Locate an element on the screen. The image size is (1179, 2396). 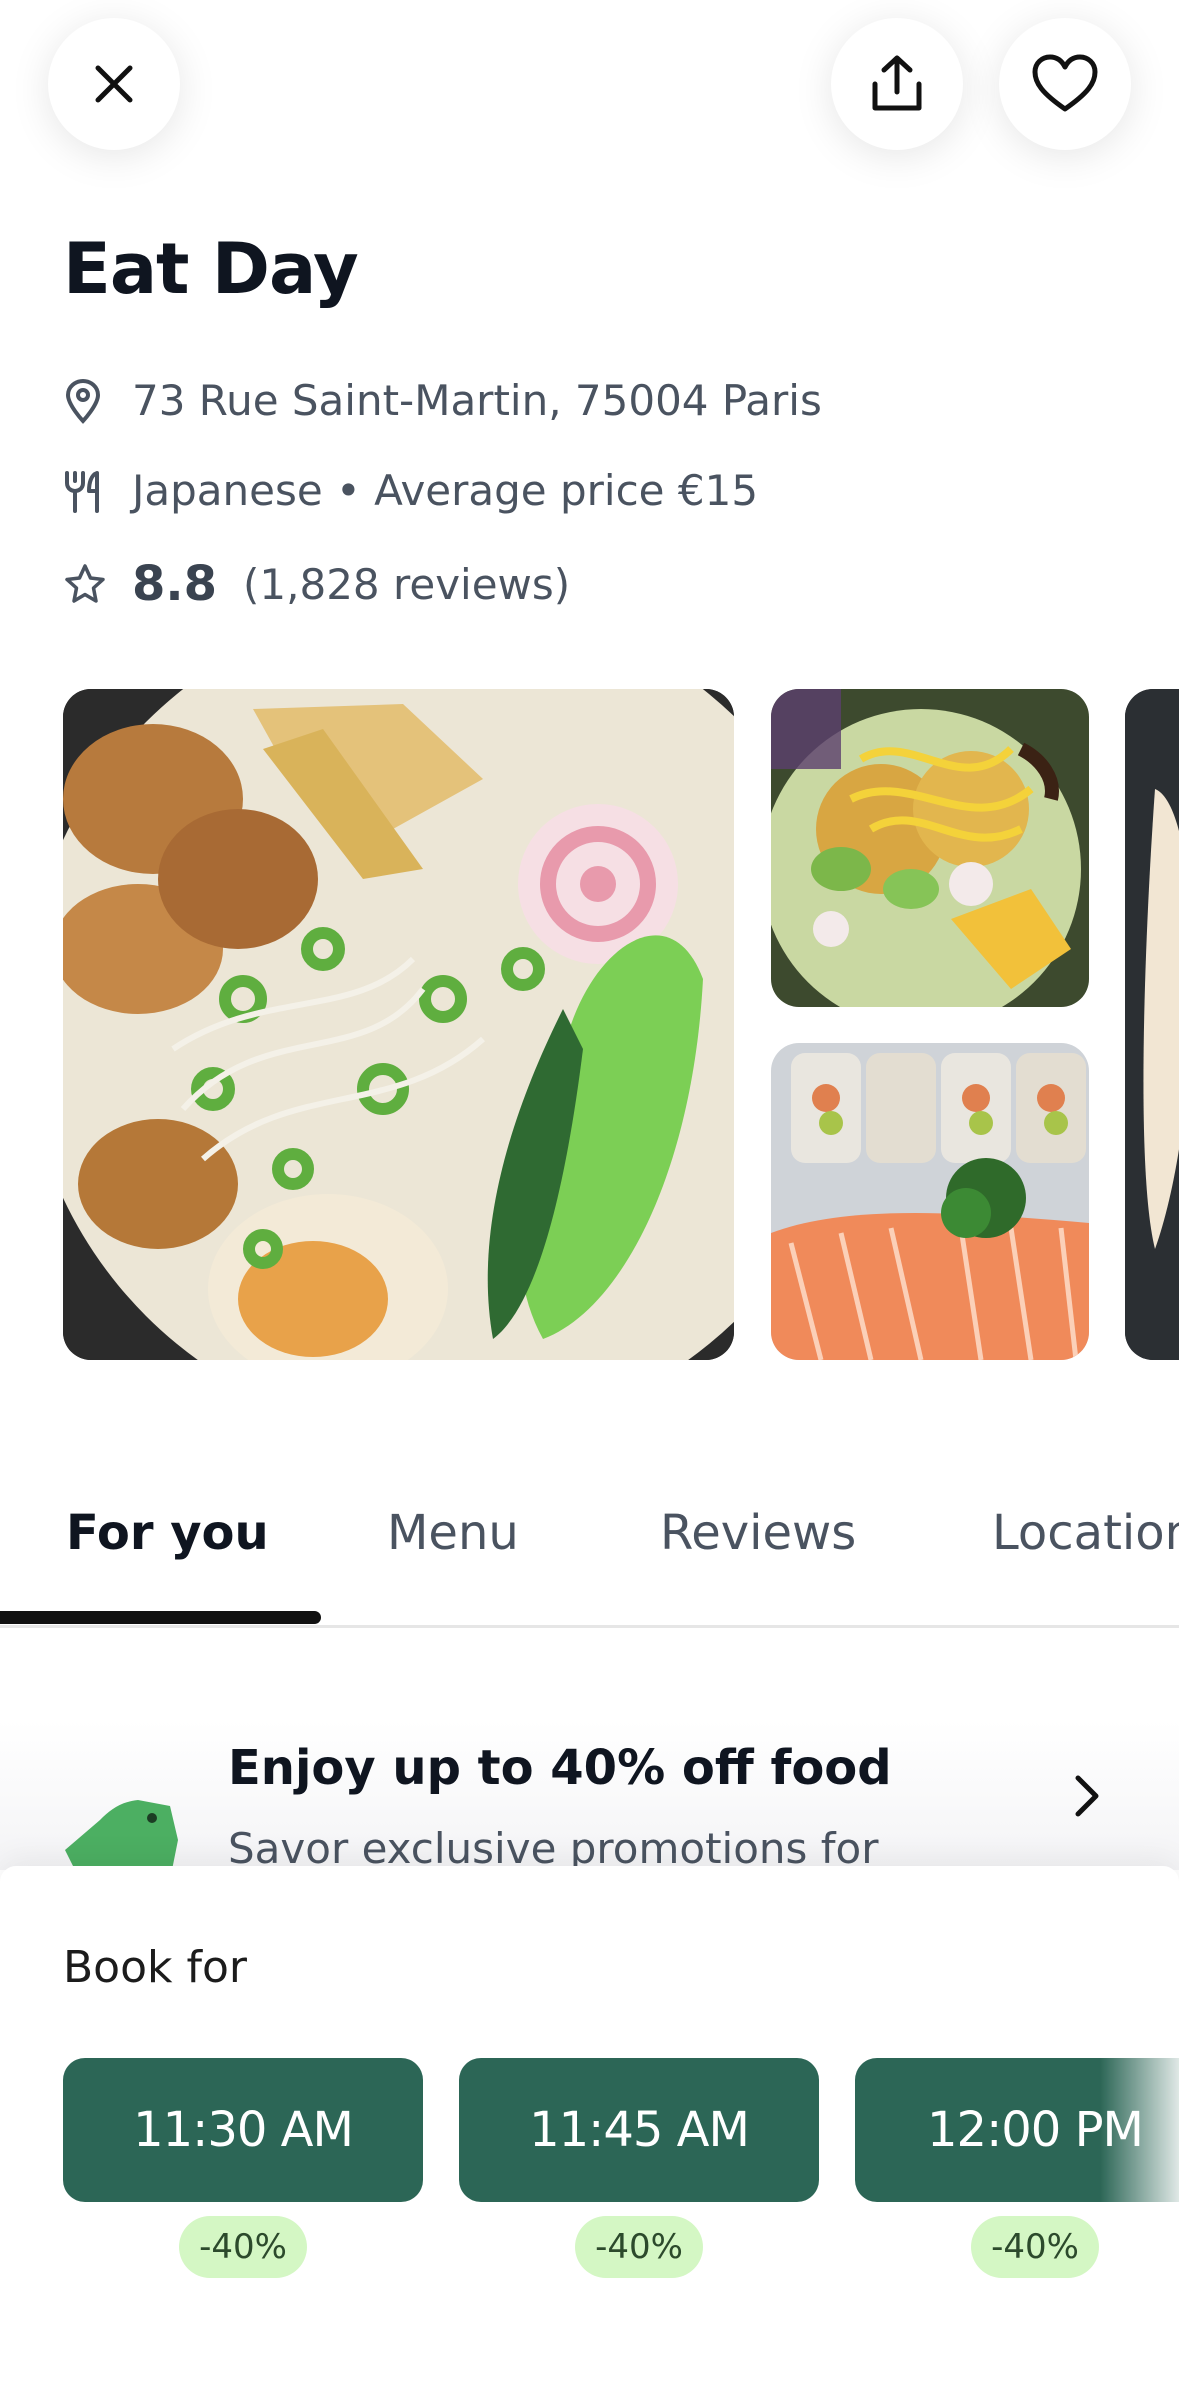
tab-for-you: For you is located at coordinates (167, 1533).